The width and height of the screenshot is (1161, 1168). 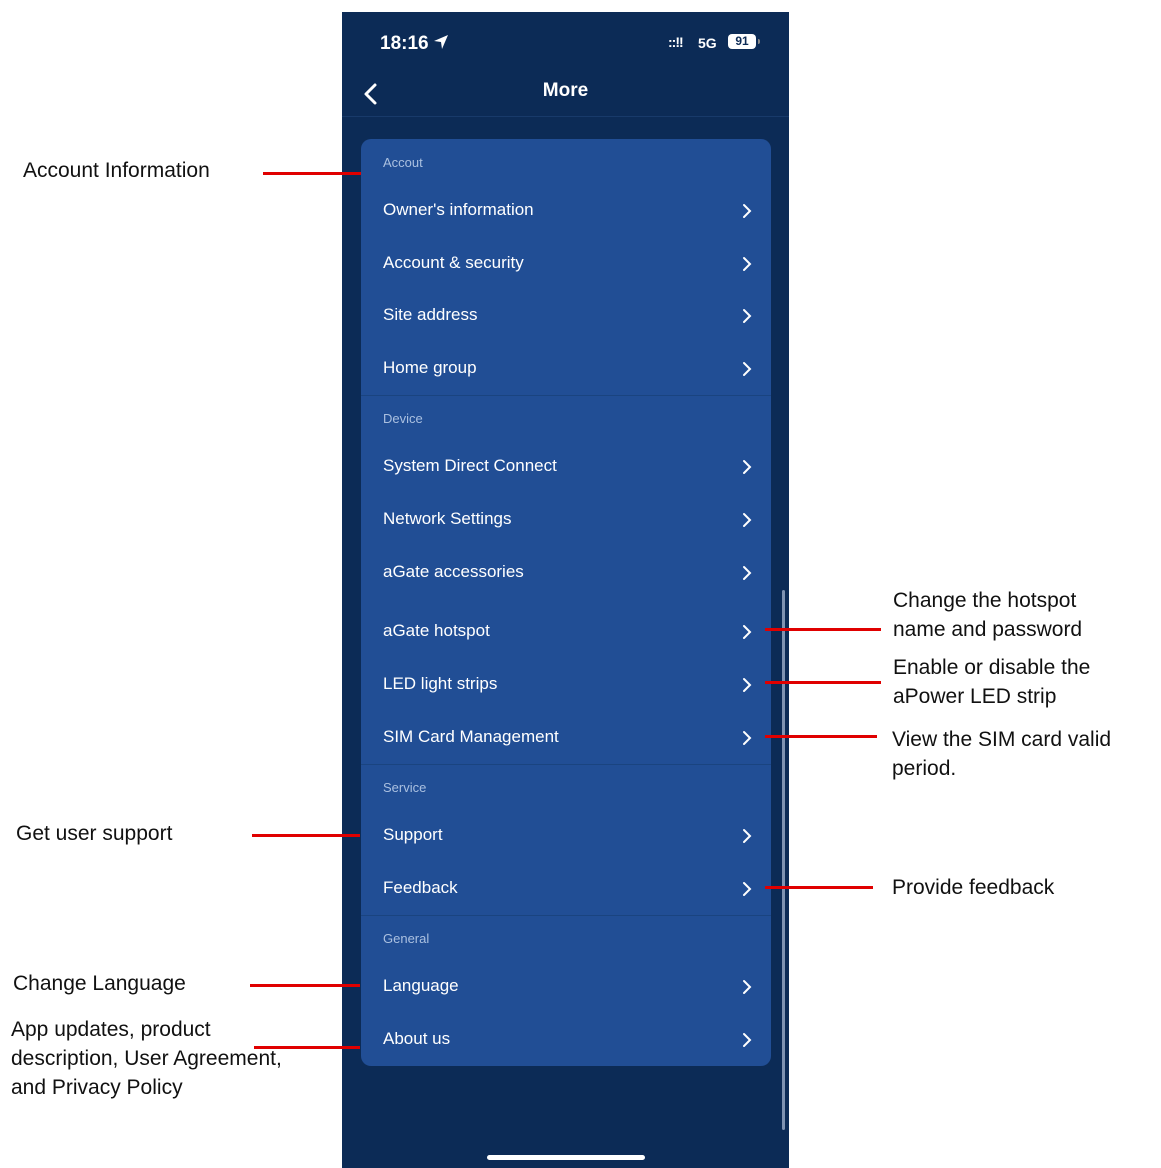 I want to click on menu-item-label: Feedback, so click(x=420, y=887).